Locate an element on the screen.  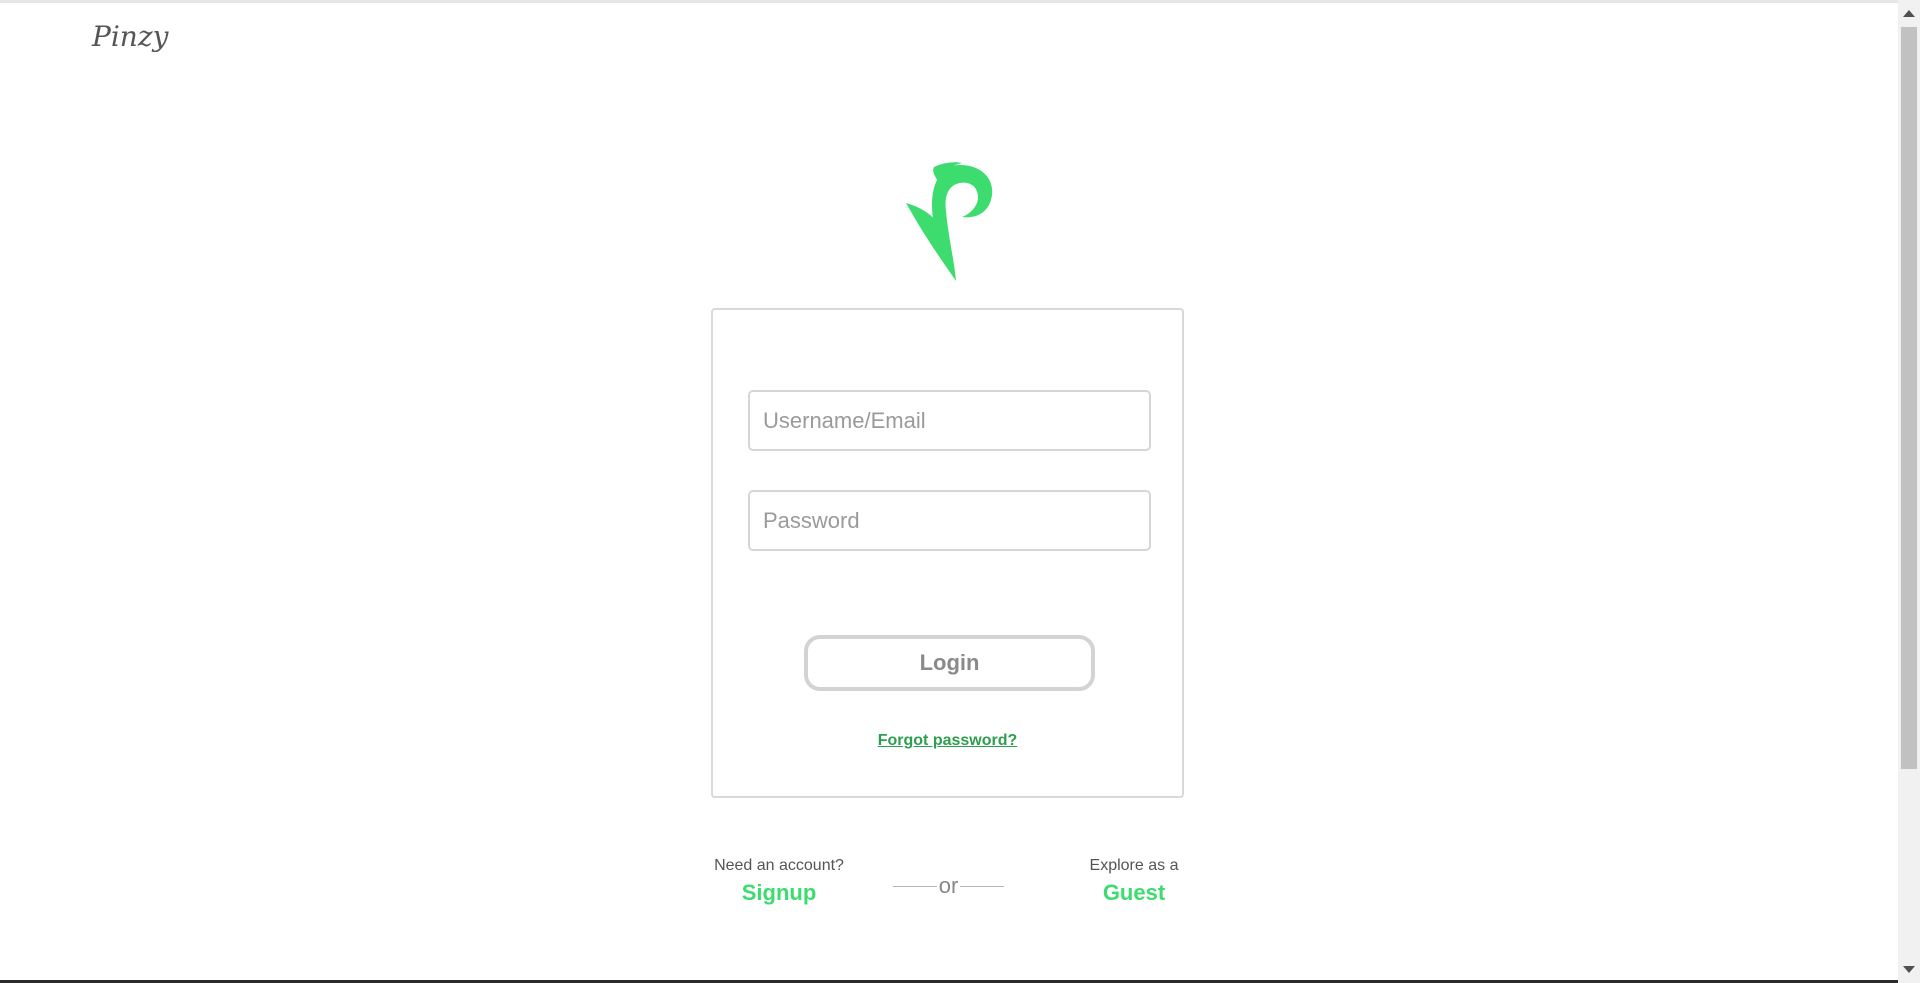
signup-hint: Need an account? is located at coordinates (779, 865).